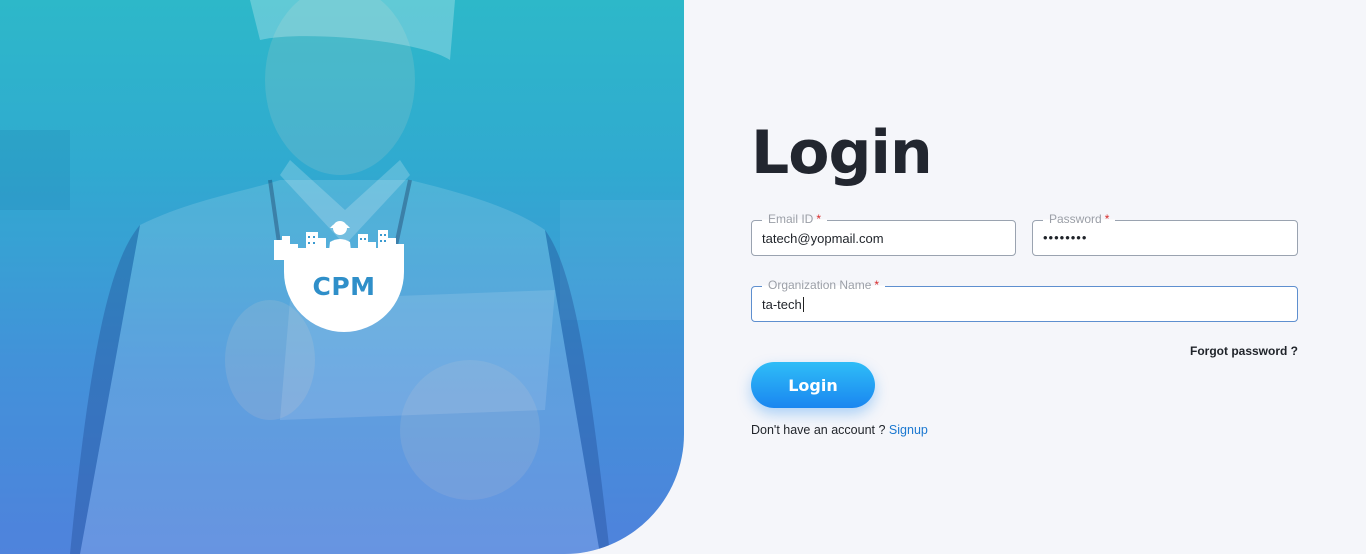 This screenshot has height=554, width=1366. What do you see at coordinates (795, 219) in the screenshot?
I see `email-label: Email ID *` at bounding box center [795, 219].